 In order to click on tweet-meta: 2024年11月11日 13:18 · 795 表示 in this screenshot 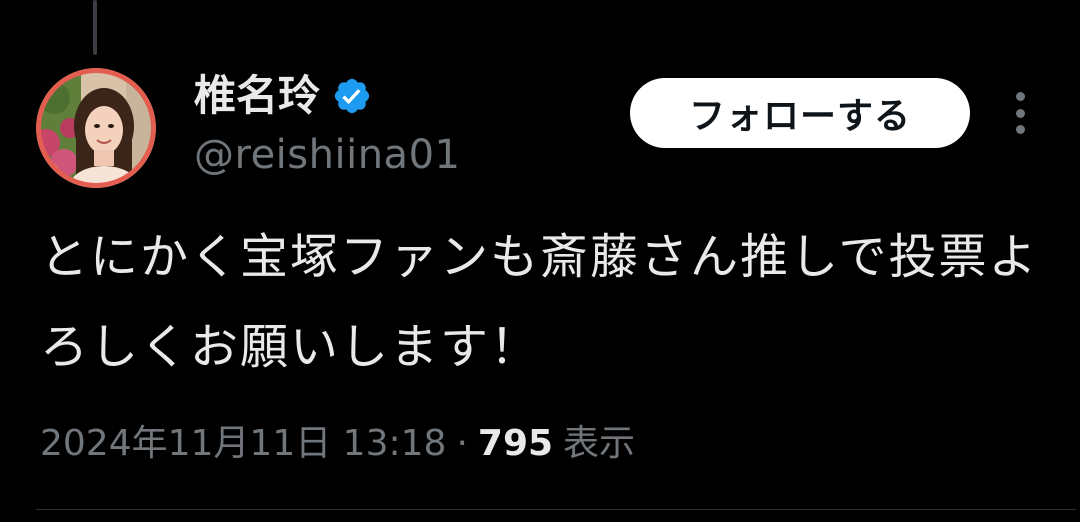, I will do `click(337, 440)`.